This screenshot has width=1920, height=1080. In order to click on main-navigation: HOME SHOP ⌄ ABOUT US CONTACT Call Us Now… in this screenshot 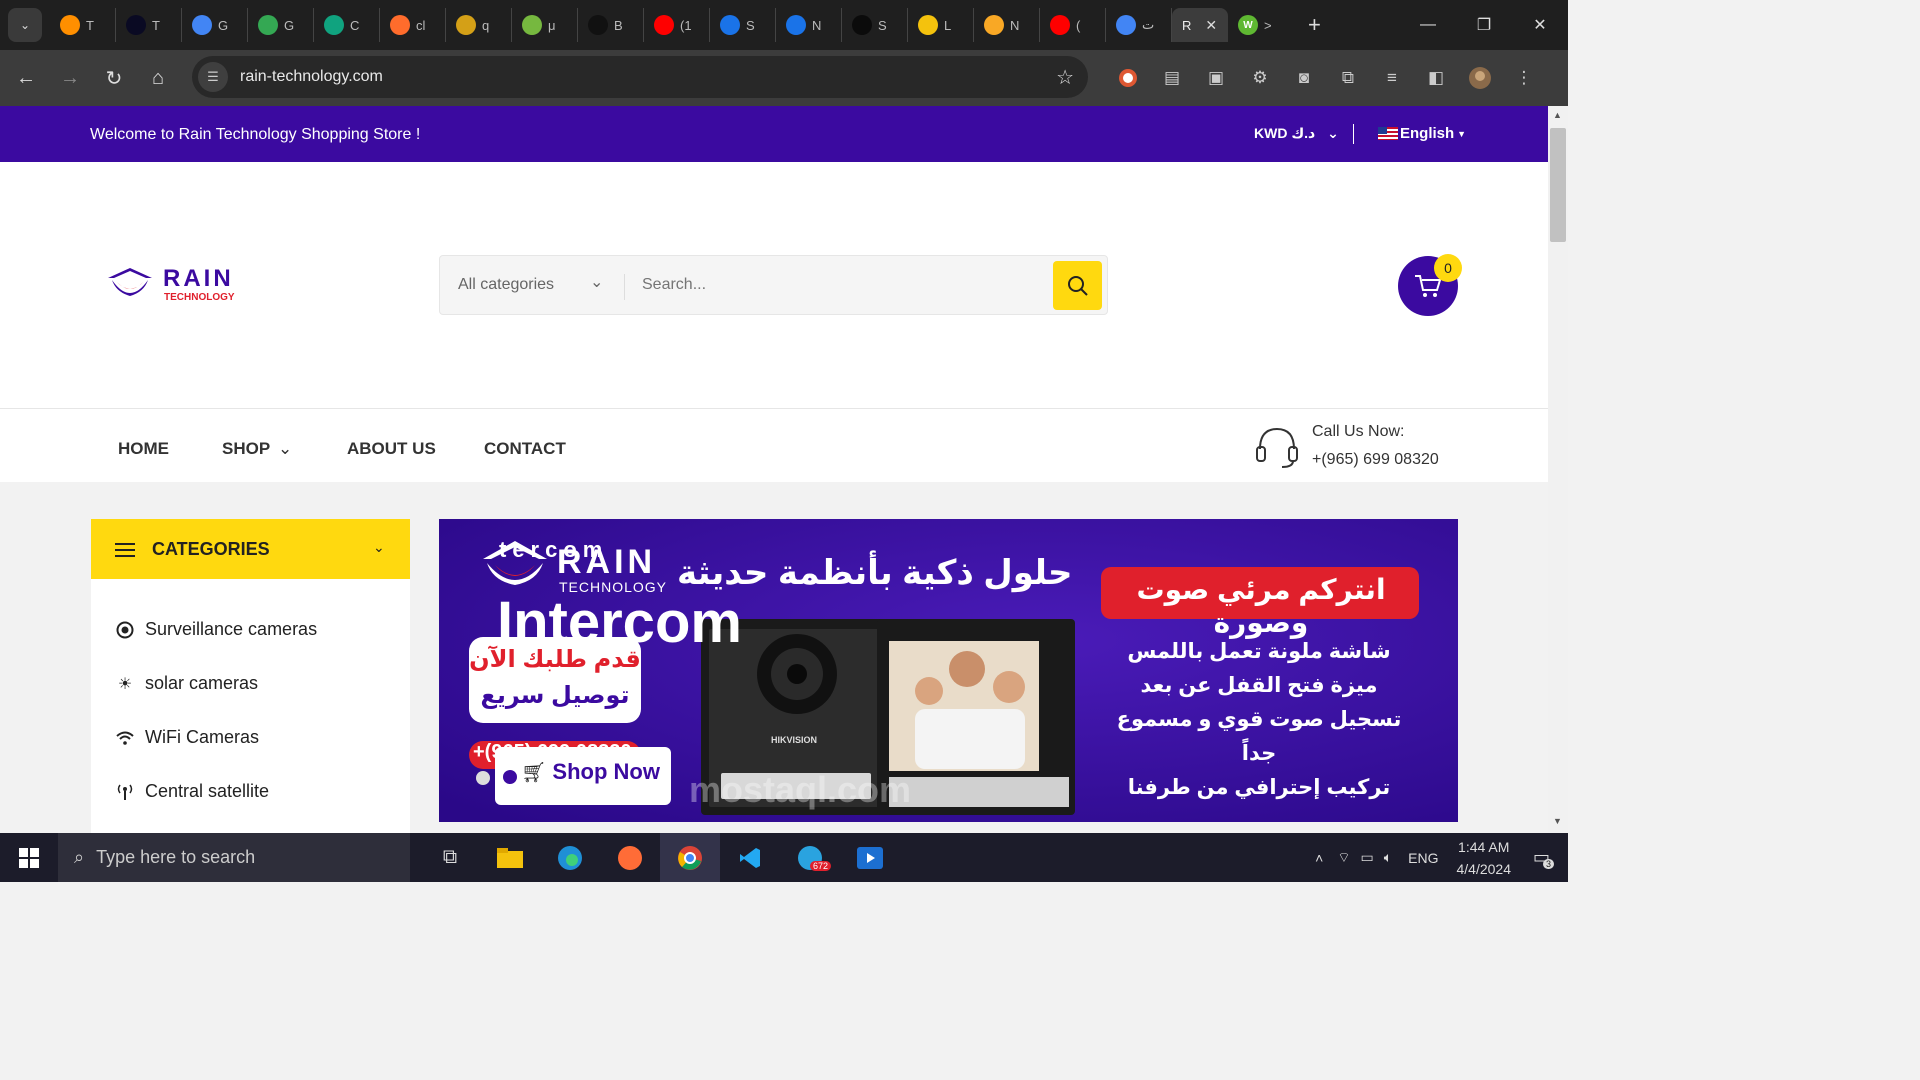, I will do `click(774, 445)`.